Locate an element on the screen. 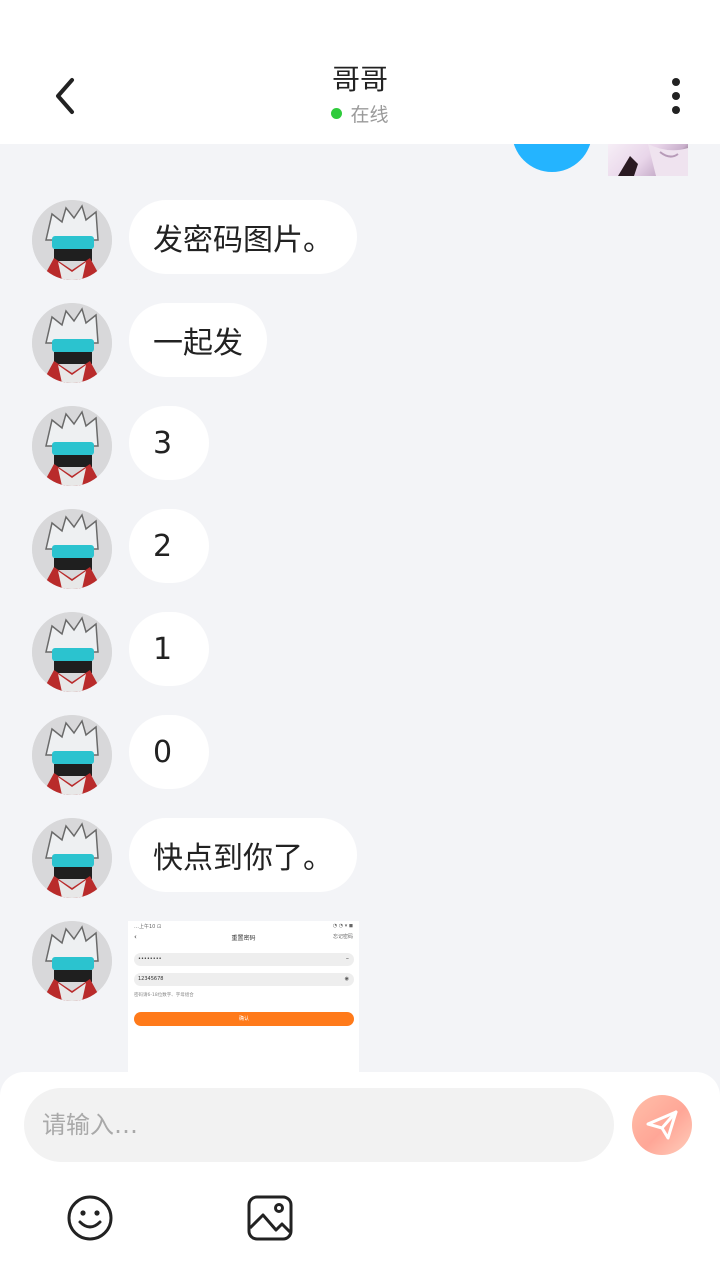  message-bubble: 发密码图片。 is located at coordinates (243, 237).